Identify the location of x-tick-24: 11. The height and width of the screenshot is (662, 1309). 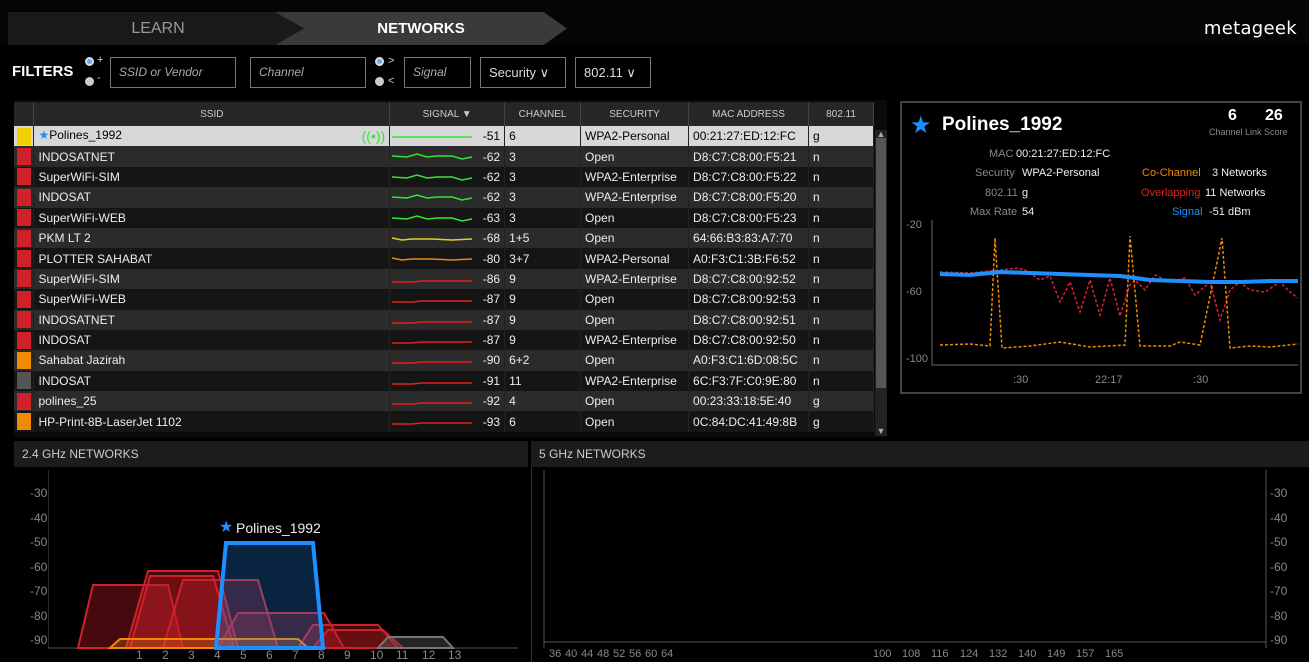
(402, 655).